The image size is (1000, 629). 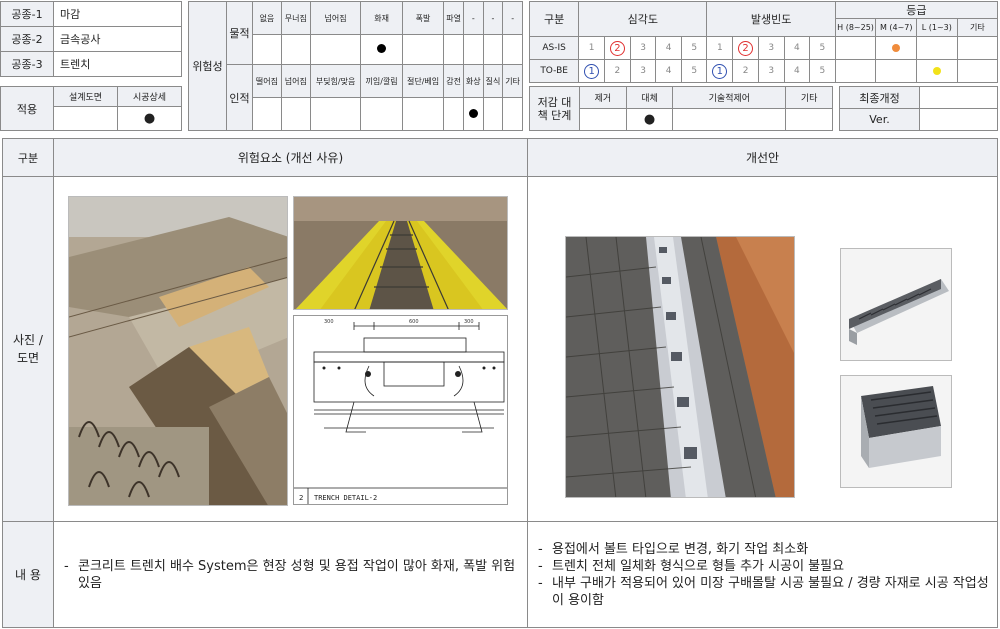 I want to click on grade-h: H (8~25), so click(x=855, y=27).